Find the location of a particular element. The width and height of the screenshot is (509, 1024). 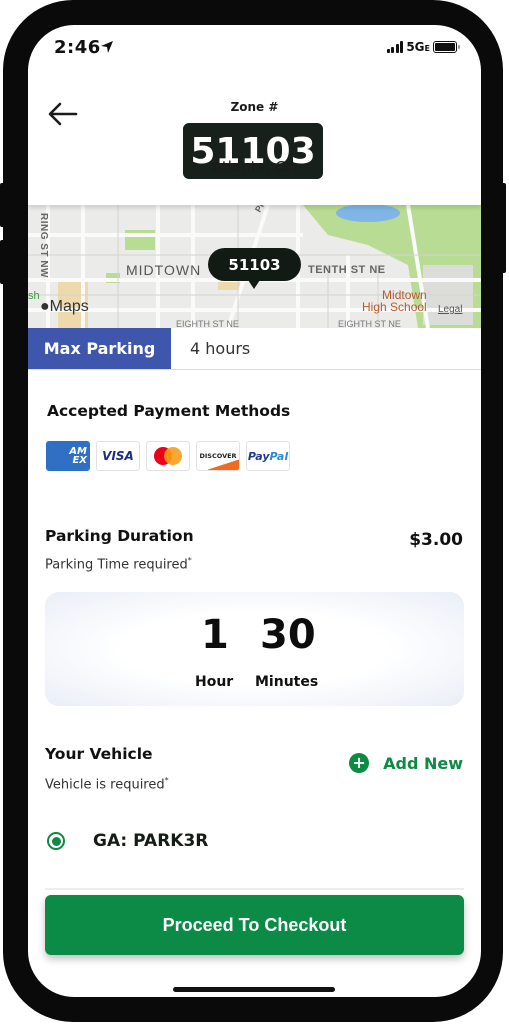

plus-circle-icon: + is located at coordinates (359, 763).